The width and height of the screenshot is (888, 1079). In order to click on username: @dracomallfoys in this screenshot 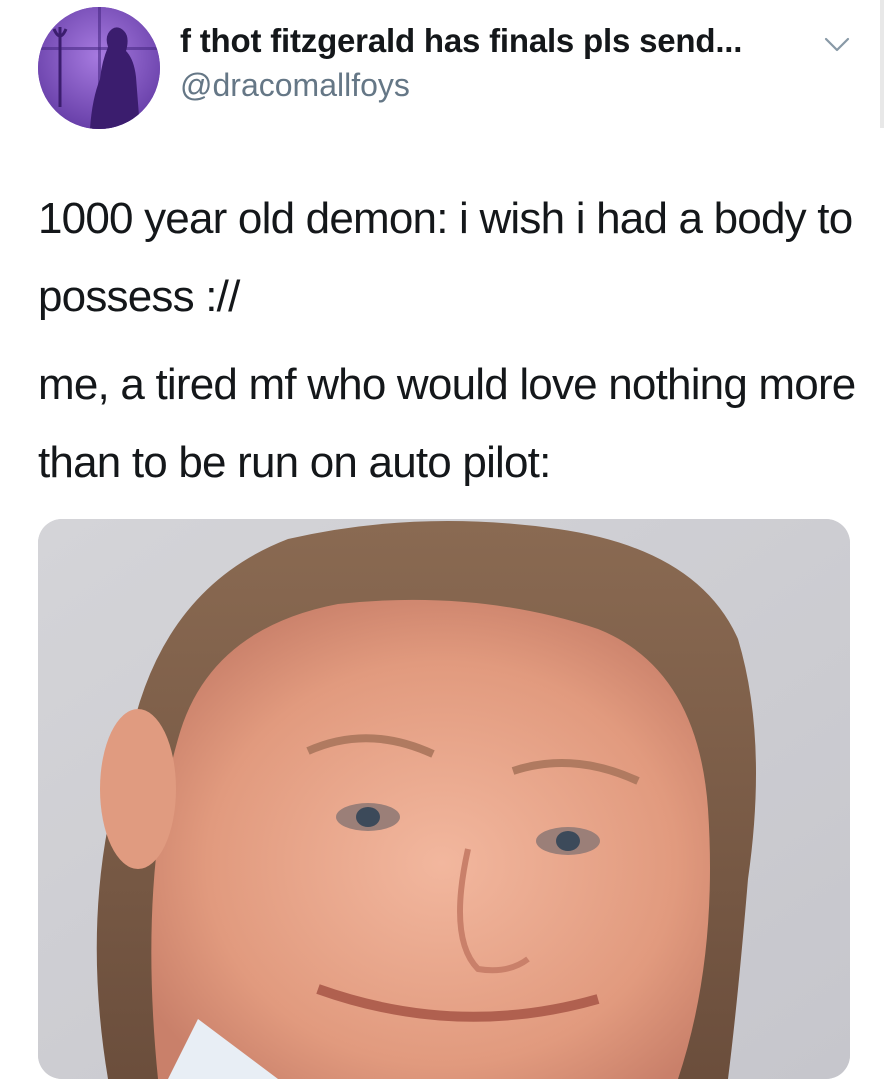, I will do `click(295, 85)`.